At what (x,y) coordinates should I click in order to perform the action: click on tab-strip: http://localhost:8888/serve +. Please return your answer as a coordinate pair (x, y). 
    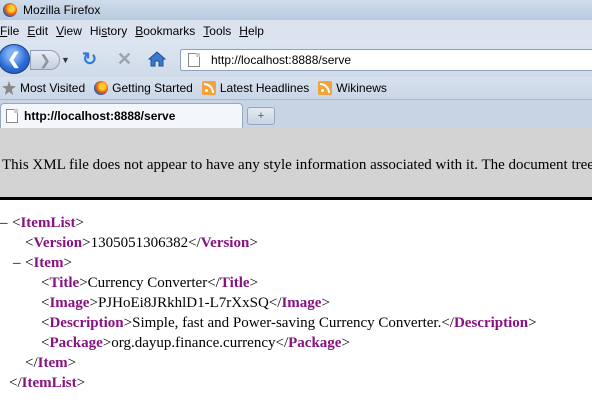
    Looking at the image, I should click on (296, 114).